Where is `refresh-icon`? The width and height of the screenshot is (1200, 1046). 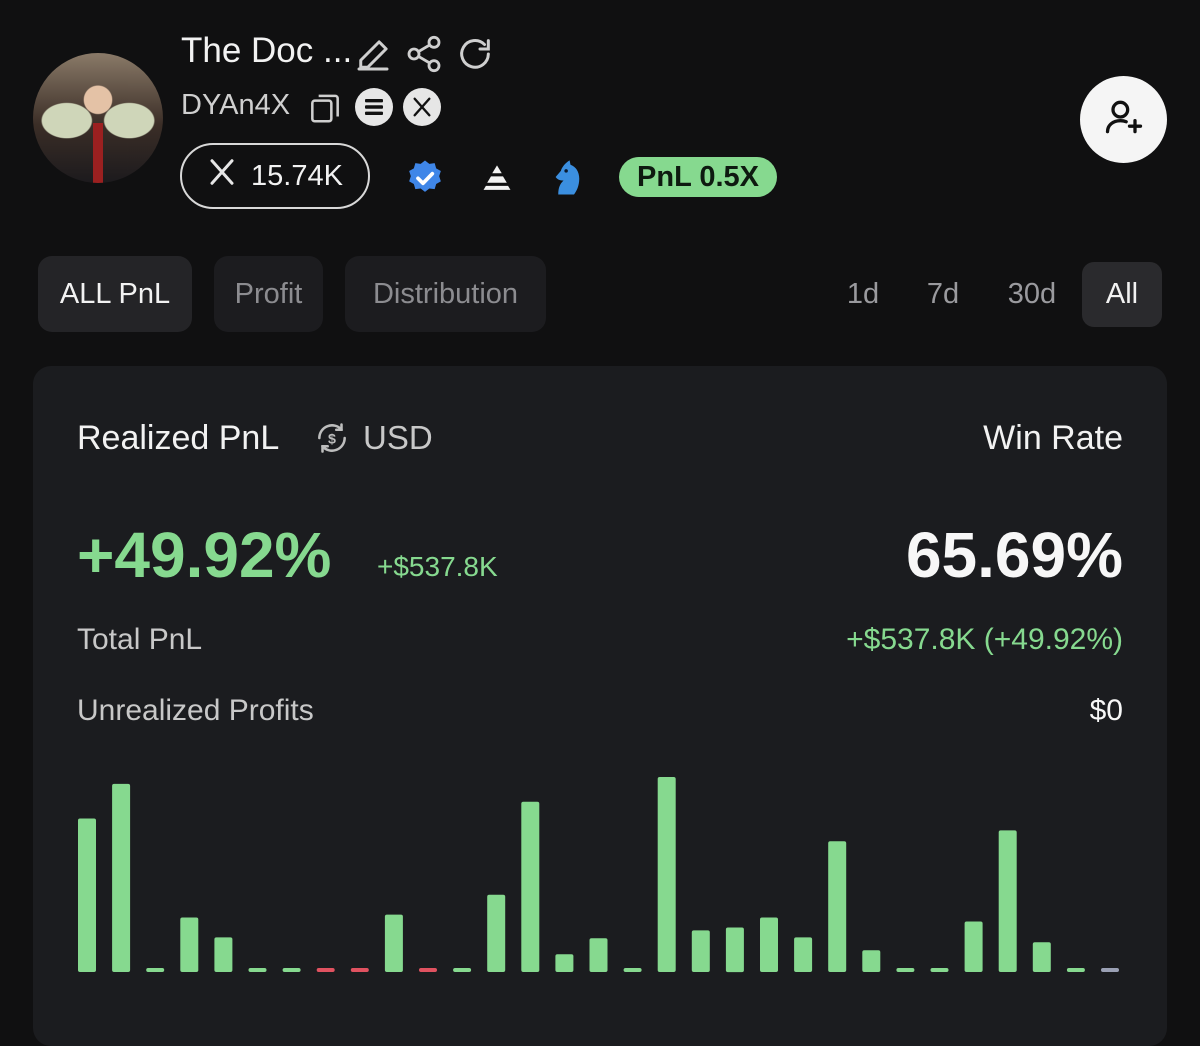
refresh-icon is located at coordinates (475, 54).